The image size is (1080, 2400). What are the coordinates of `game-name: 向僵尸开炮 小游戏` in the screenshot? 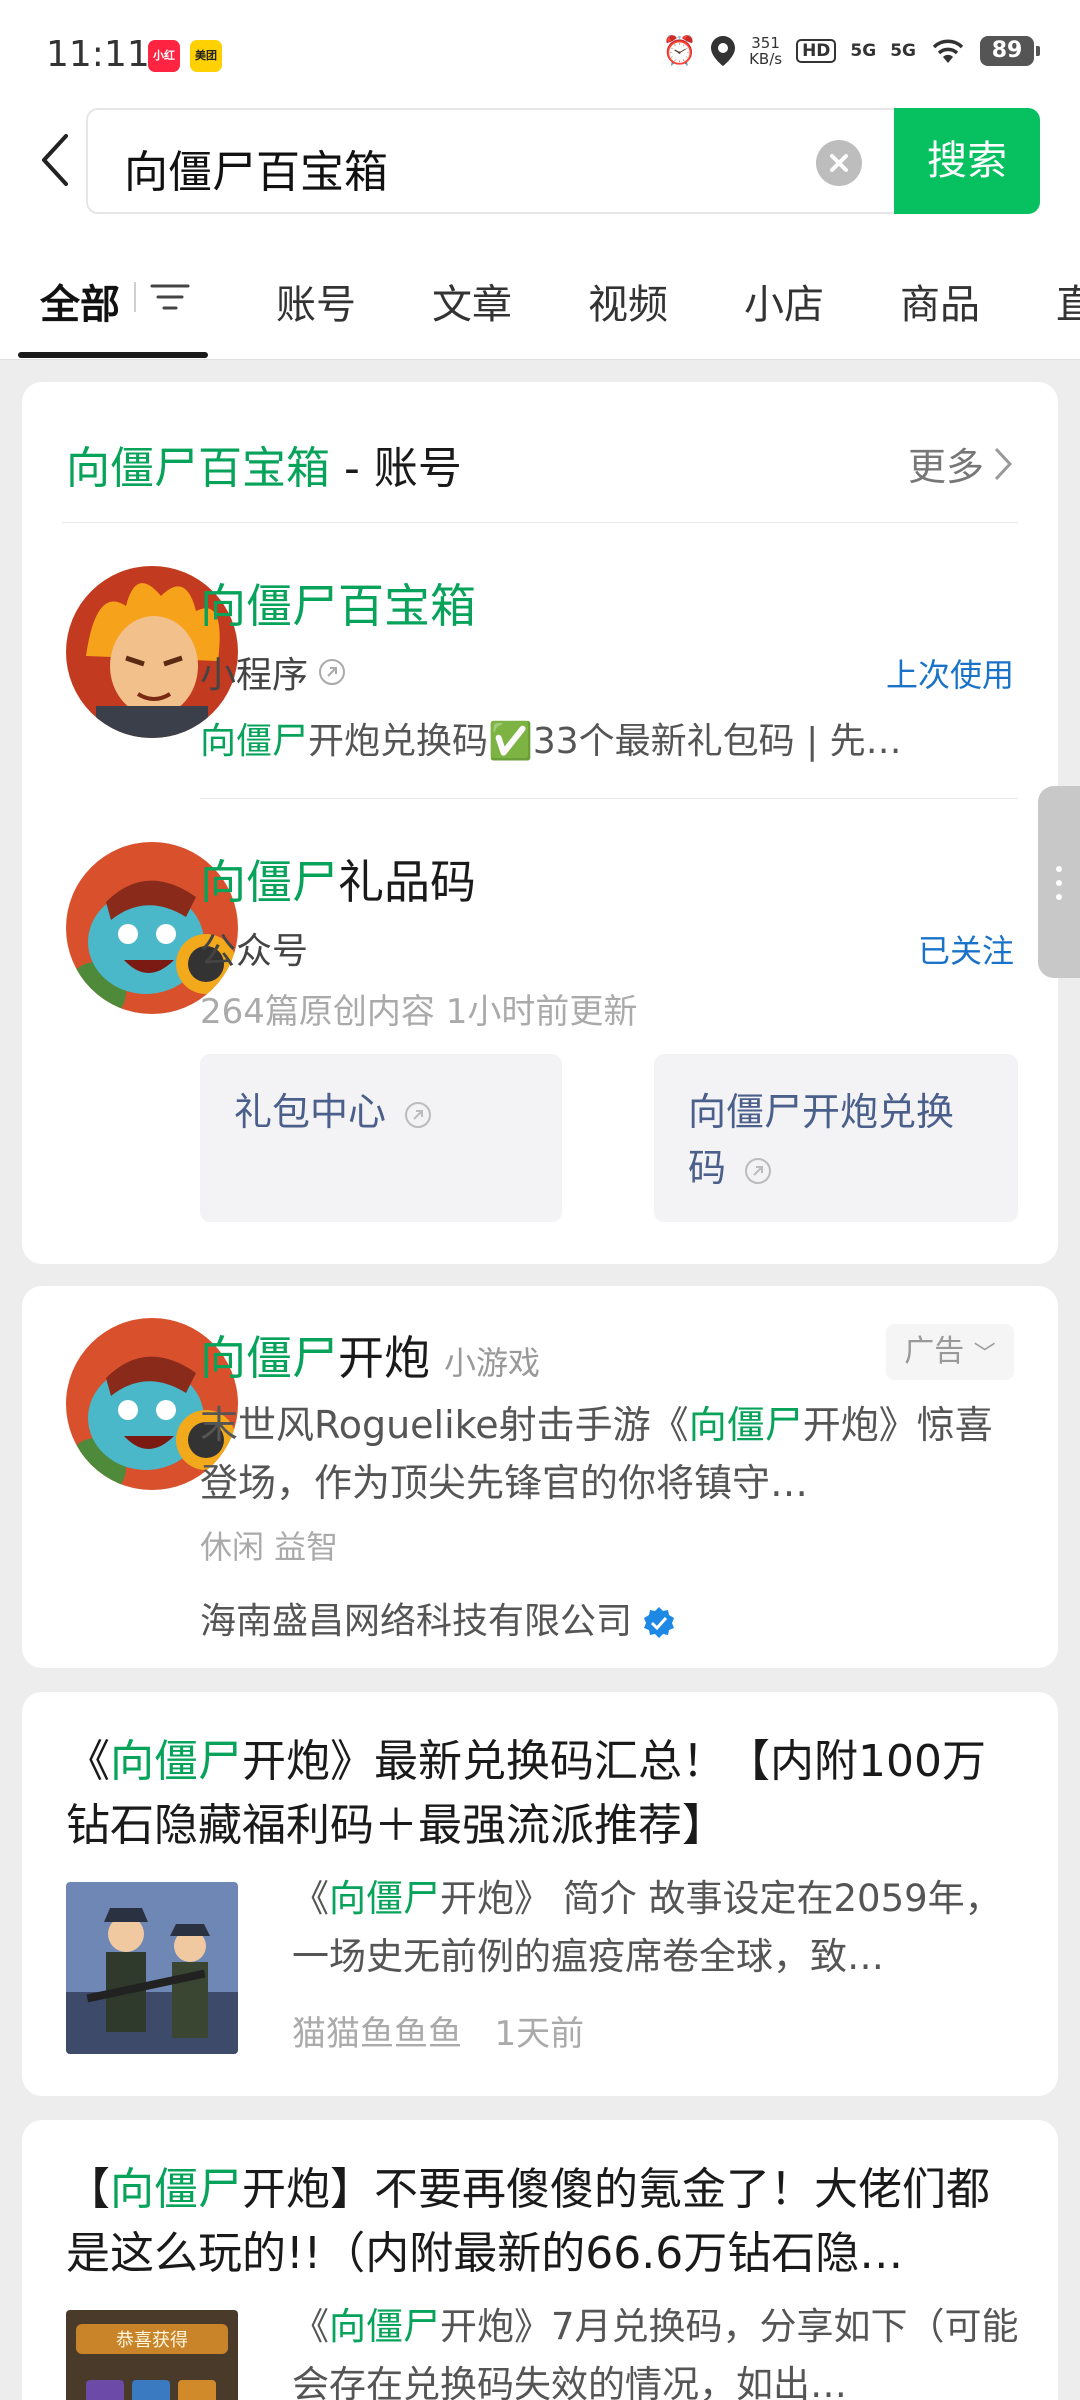 It's located at (370, 1355).